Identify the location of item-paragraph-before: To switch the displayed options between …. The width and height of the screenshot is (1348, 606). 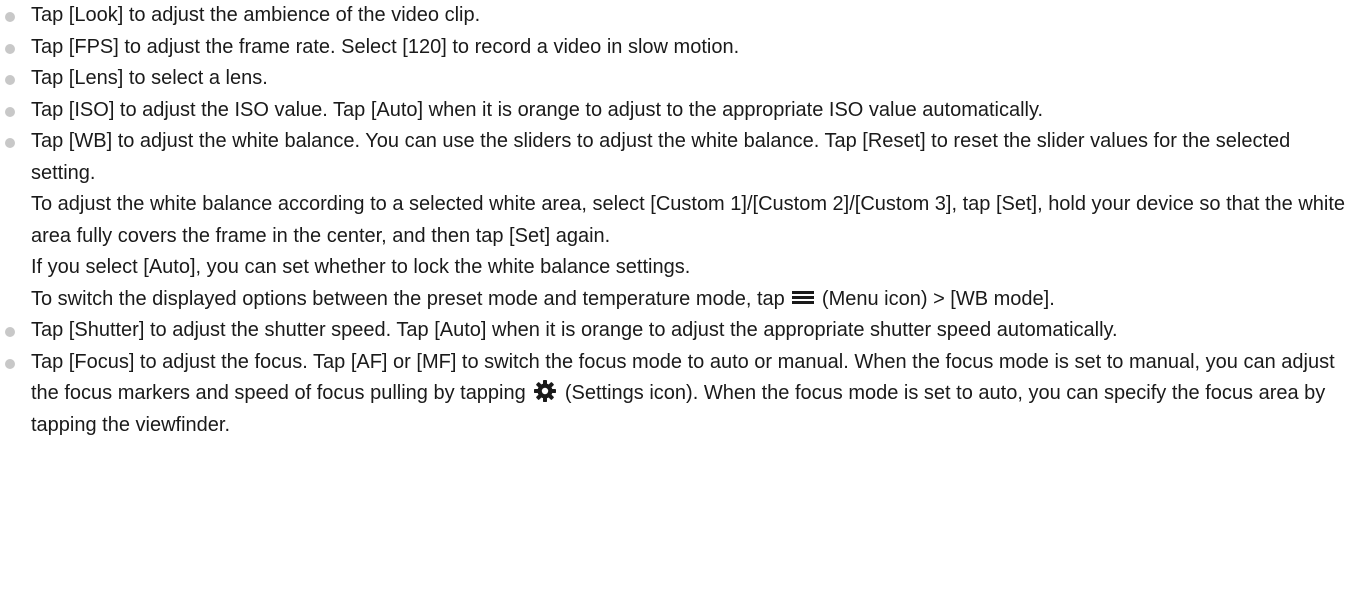
(408, 298).